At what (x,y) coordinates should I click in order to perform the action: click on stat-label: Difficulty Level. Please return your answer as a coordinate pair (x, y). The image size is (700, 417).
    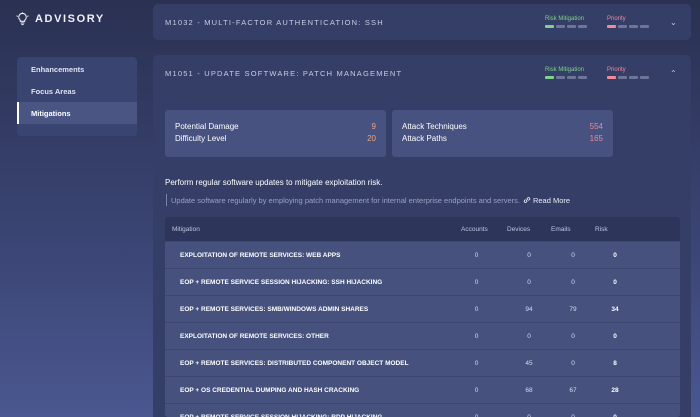
    Looking at the image, I should click on (201, 138).